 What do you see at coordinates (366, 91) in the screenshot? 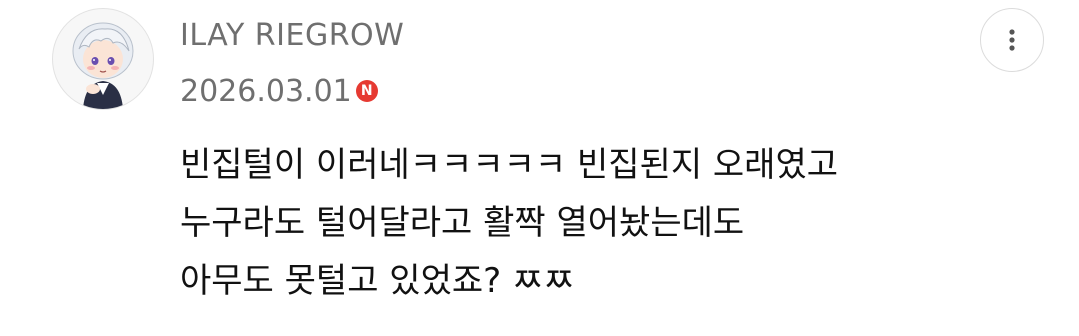
I see `new-badge: N` at bounding box center [366, 91].